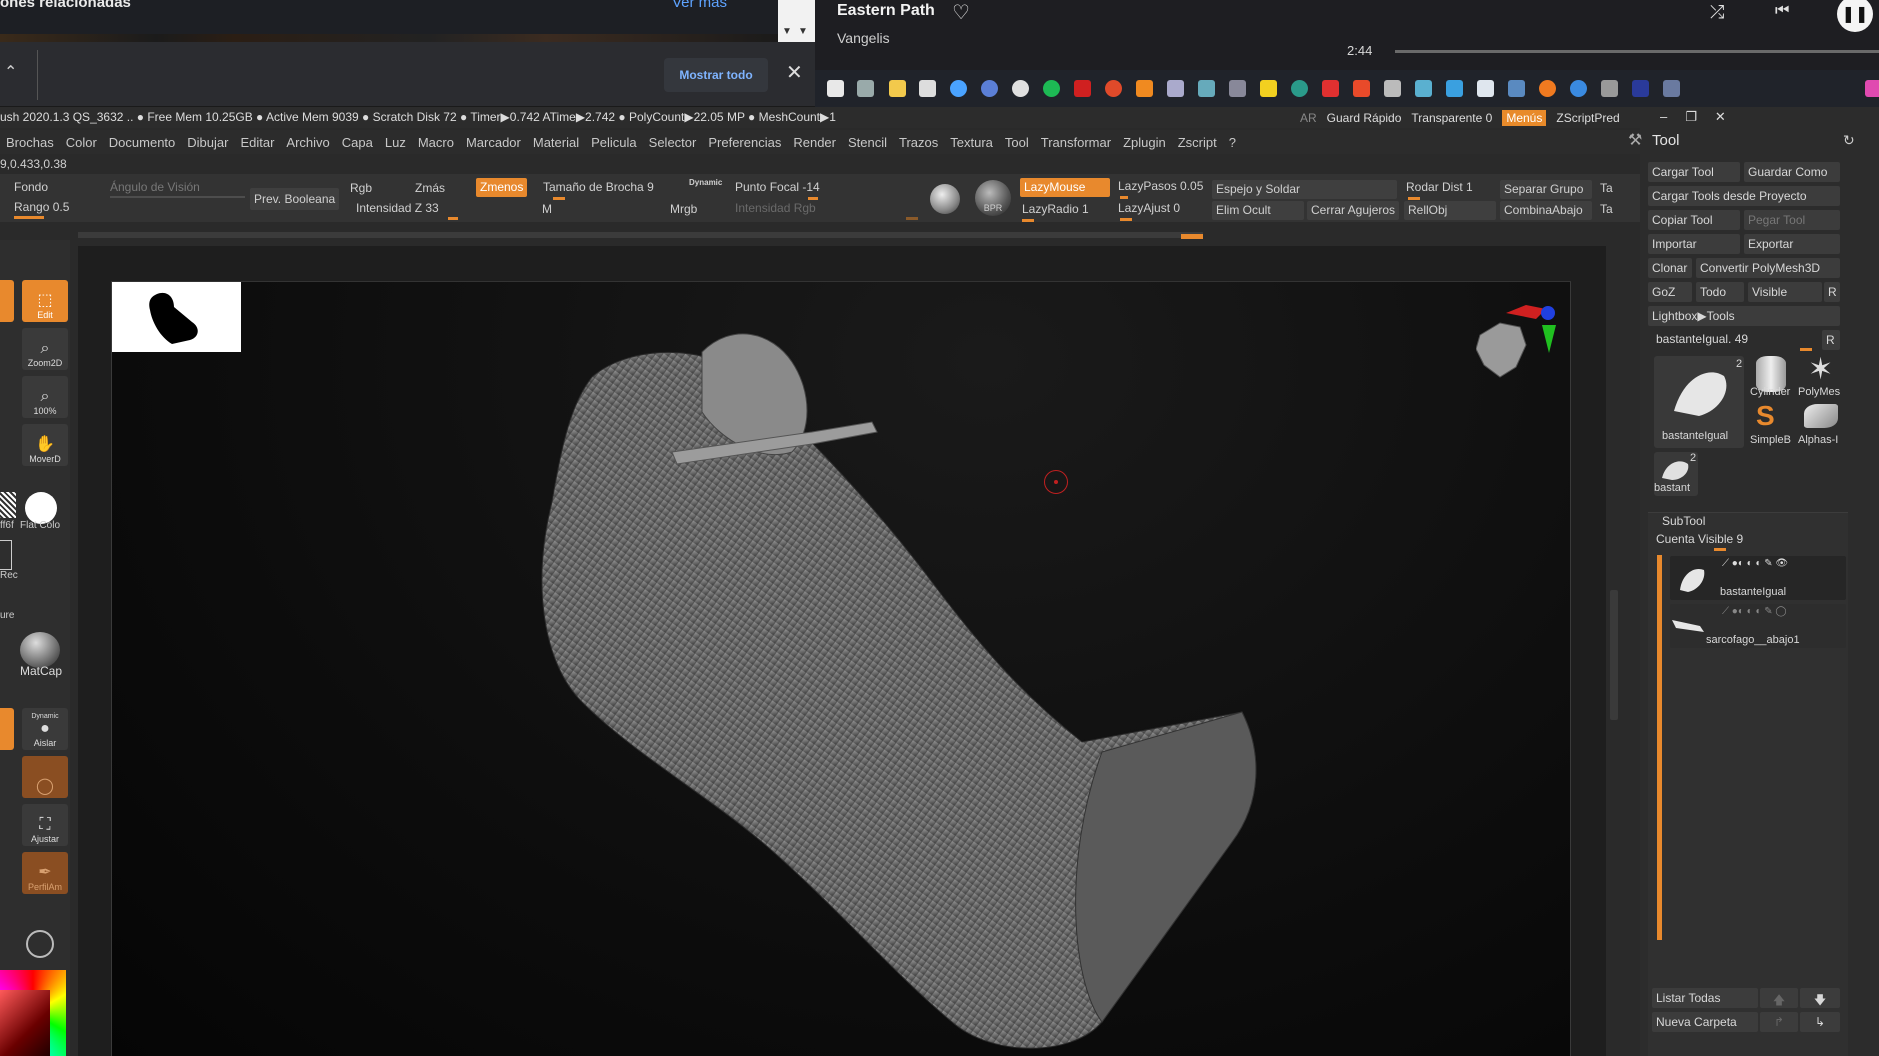 The height and width of the screenshot is (1056, 1879). Describe the element at coordinates (614, 142) in the screenshot. I see `menu-pelicula: Pelicula` at that location.